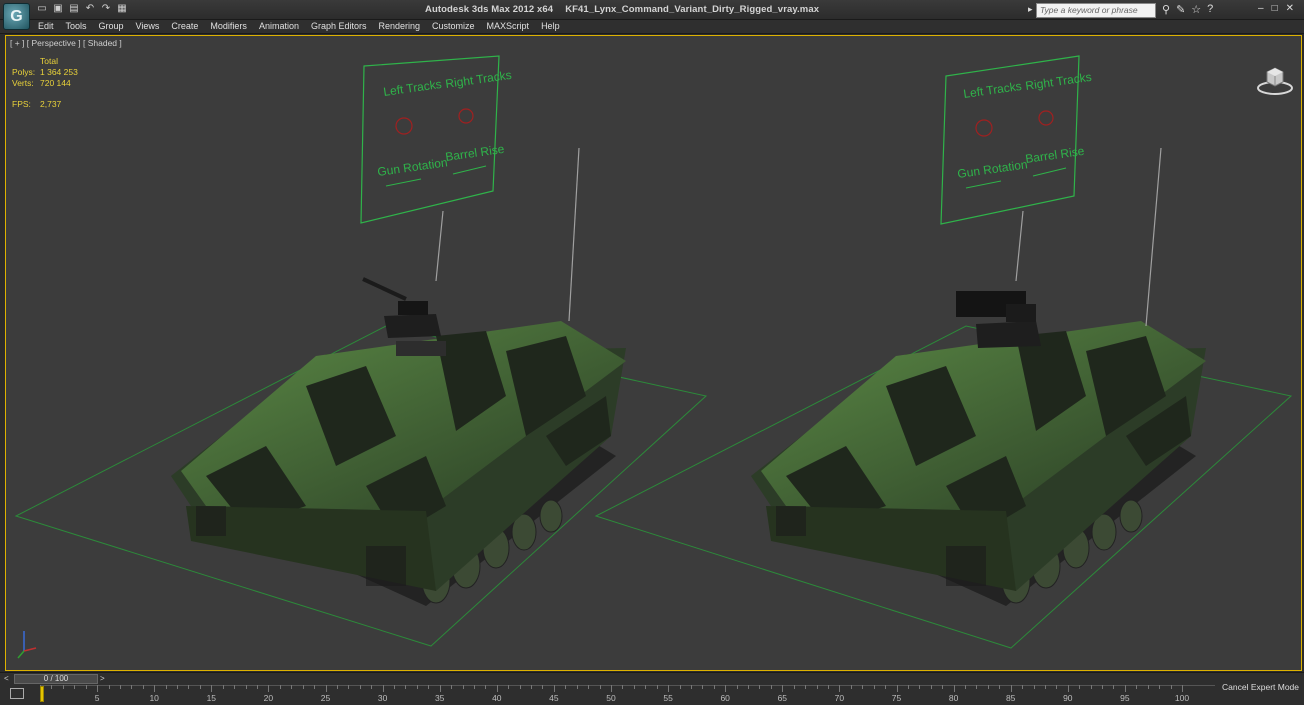 The image size is (1304, 705). Describe the element at coordinates (627, 695) in the screenshot. I see `track-bar: 5 10 15 20 25 30 35 40 45 50 55 60 65 70 75 80 85 90 95 100` at that location.